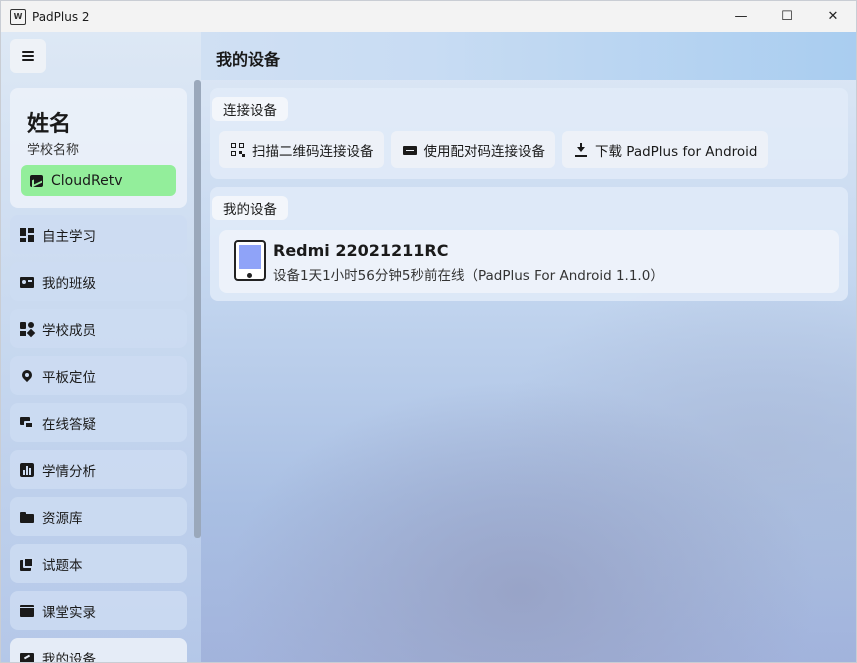 This screenshot has width=857, height=663. I want to click on device-name: Redmi 22021211RC, so click(361, 250).